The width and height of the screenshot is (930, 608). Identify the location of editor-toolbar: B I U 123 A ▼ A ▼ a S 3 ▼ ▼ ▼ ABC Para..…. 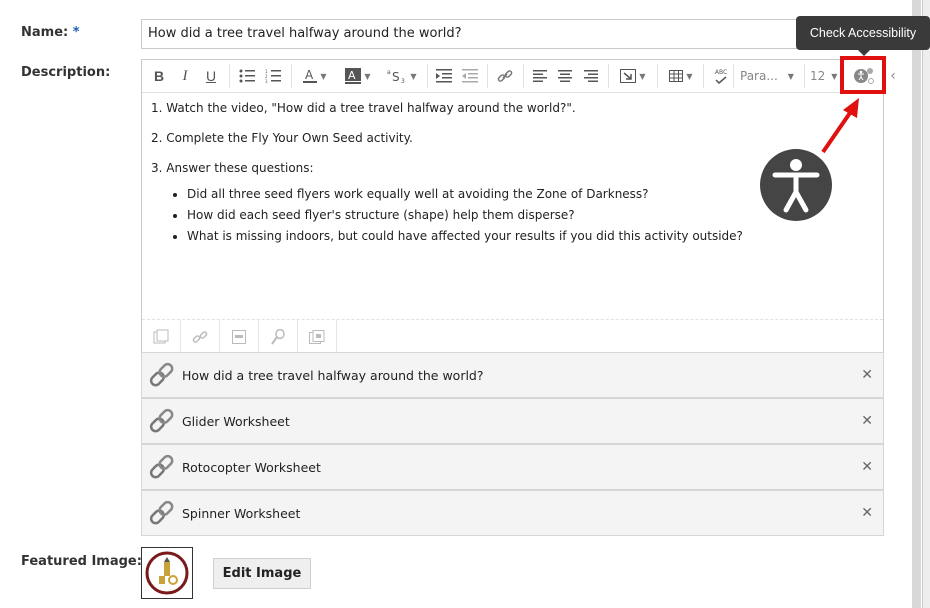
(519, 76).